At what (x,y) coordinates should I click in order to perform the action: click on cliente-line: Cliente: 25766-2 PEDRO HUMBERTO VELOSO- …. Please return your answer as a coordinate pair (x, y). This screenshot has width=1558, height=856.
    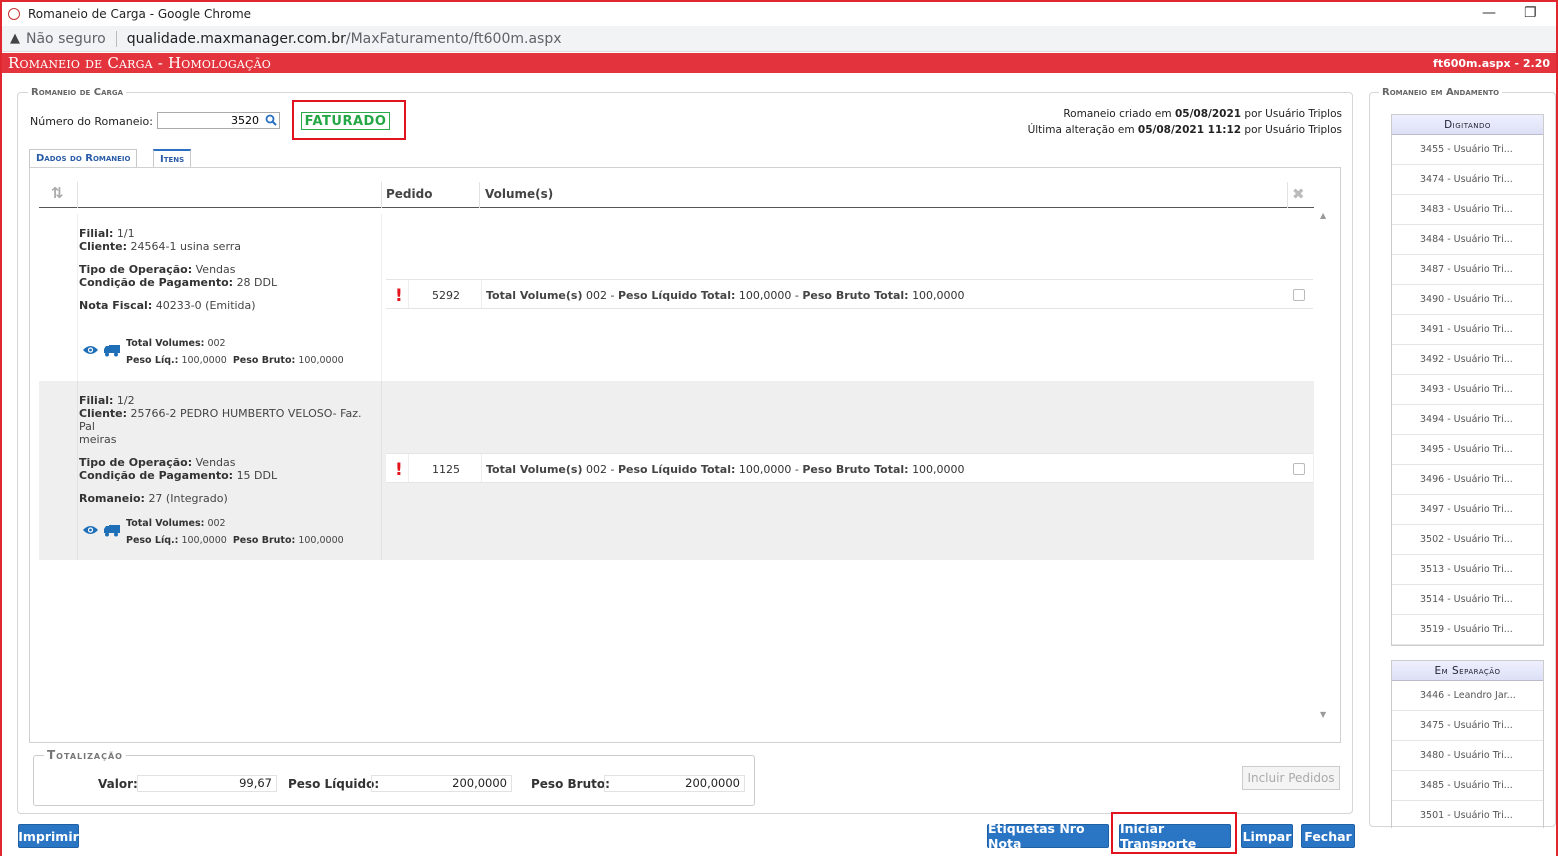
    Looking at the image, I should click on (229, 420).